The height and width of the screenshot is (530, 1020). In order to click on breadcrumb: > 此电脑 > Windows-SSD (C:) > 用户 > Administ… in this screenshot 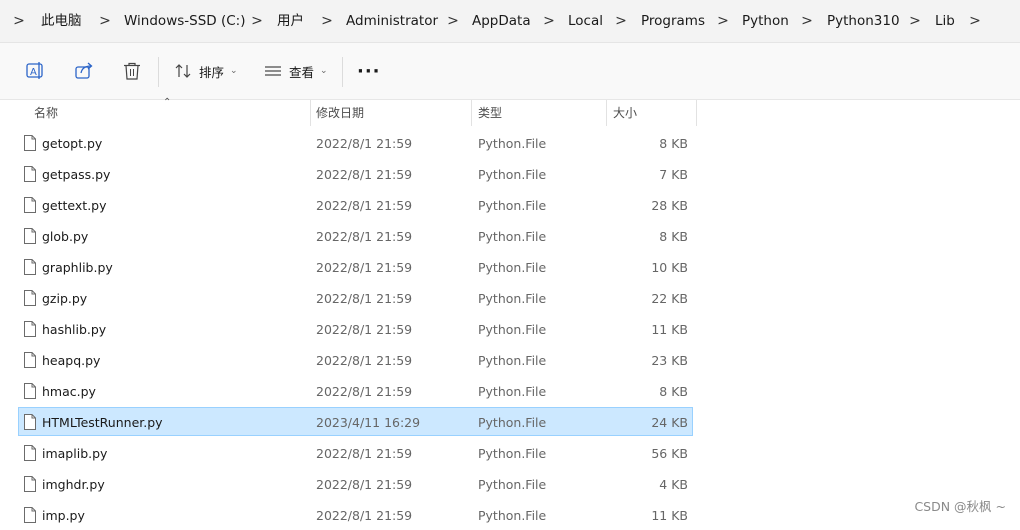, I will do `click(510, 21)`.